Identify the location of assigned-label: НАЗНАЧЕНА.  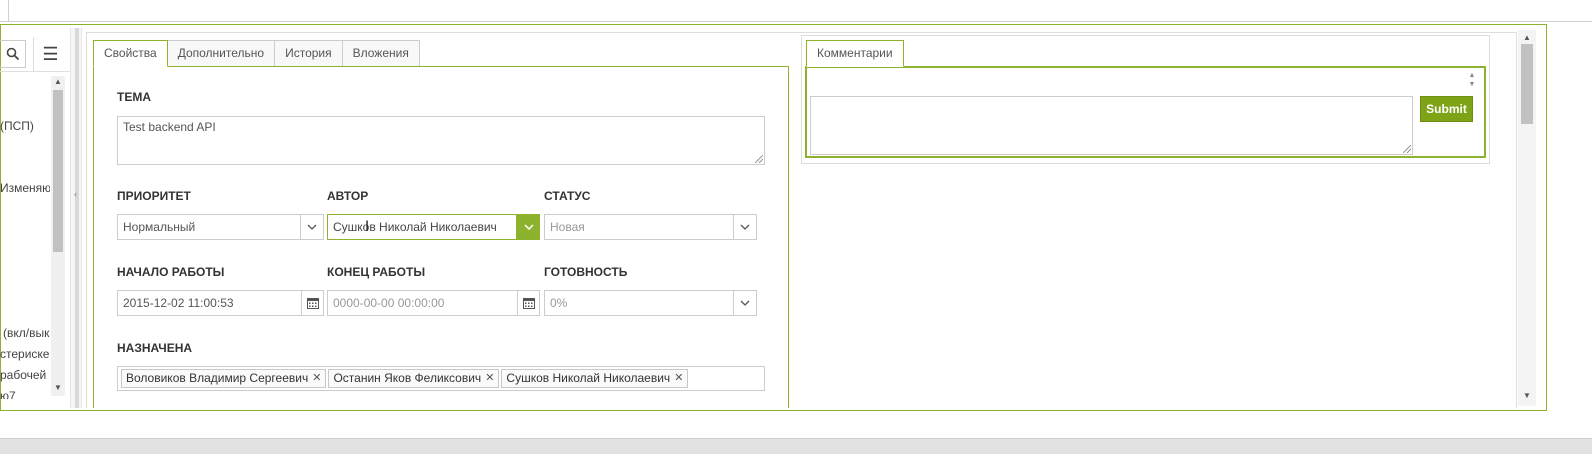
(155, 348).